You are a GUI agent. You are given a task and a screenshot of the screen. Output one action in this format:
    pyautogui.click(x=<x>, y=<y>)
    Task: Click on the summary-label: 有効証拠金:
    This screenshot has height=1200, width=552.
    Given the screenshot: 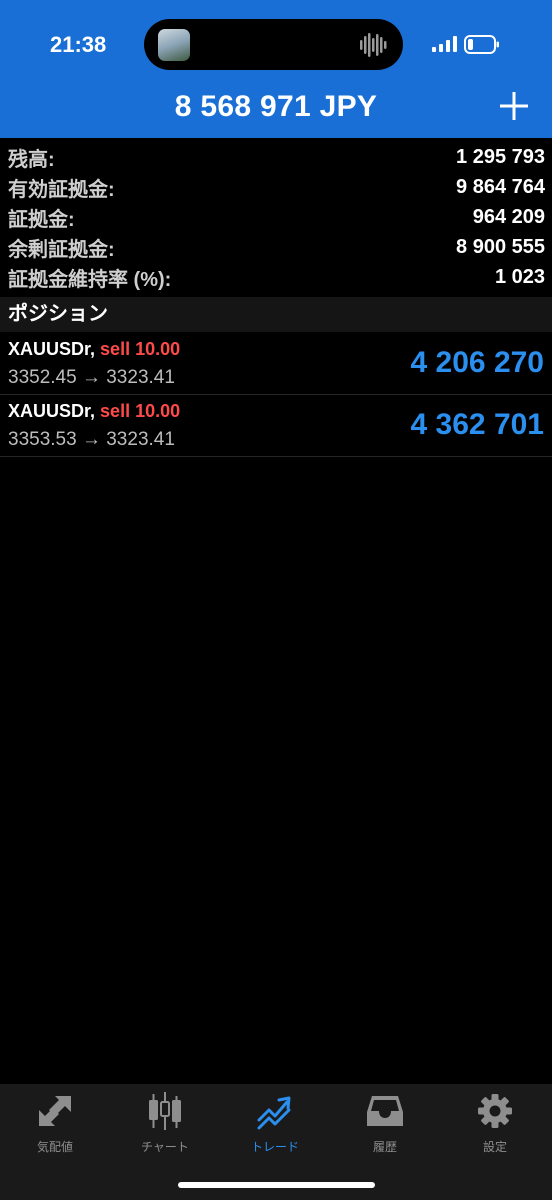 What is the action you would take?
    pyautogui.click(x=61, y=189)
    